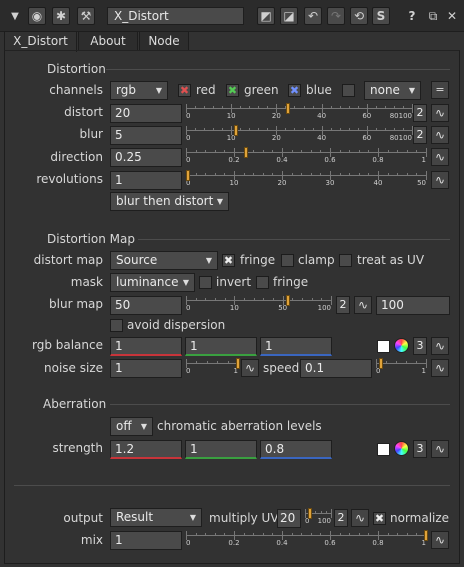 Image resolution: width=464 pixels, height=567 pixels. I want to click on distort-channel-count: 2, so click(420, 113).